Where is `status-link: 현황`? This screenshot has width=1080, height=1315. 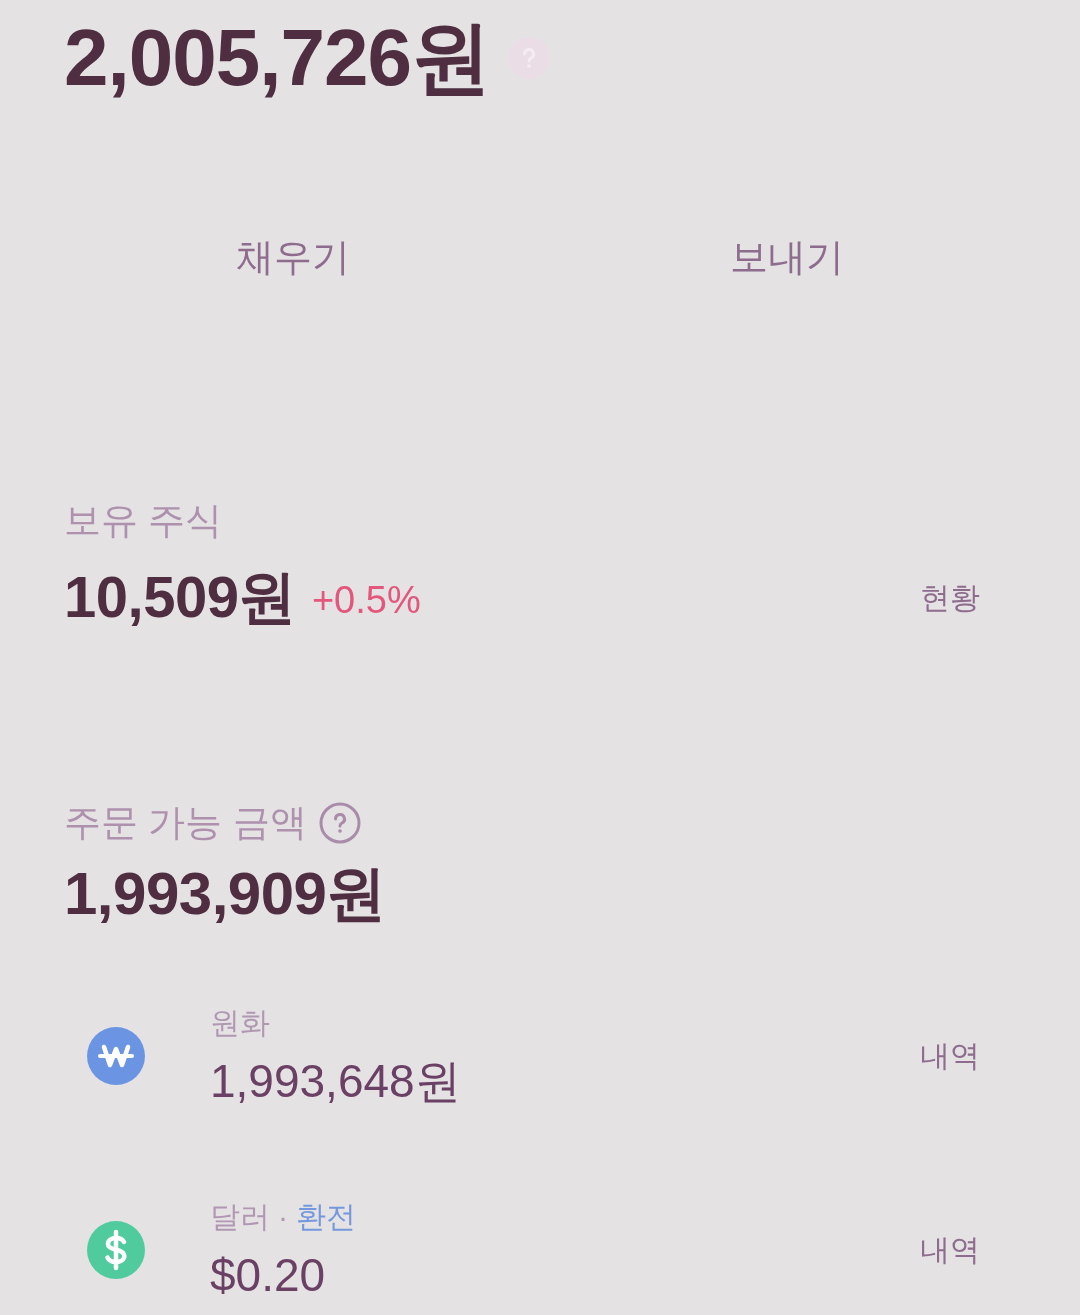
status-link: 현황 is located at coordinates (950, 598).